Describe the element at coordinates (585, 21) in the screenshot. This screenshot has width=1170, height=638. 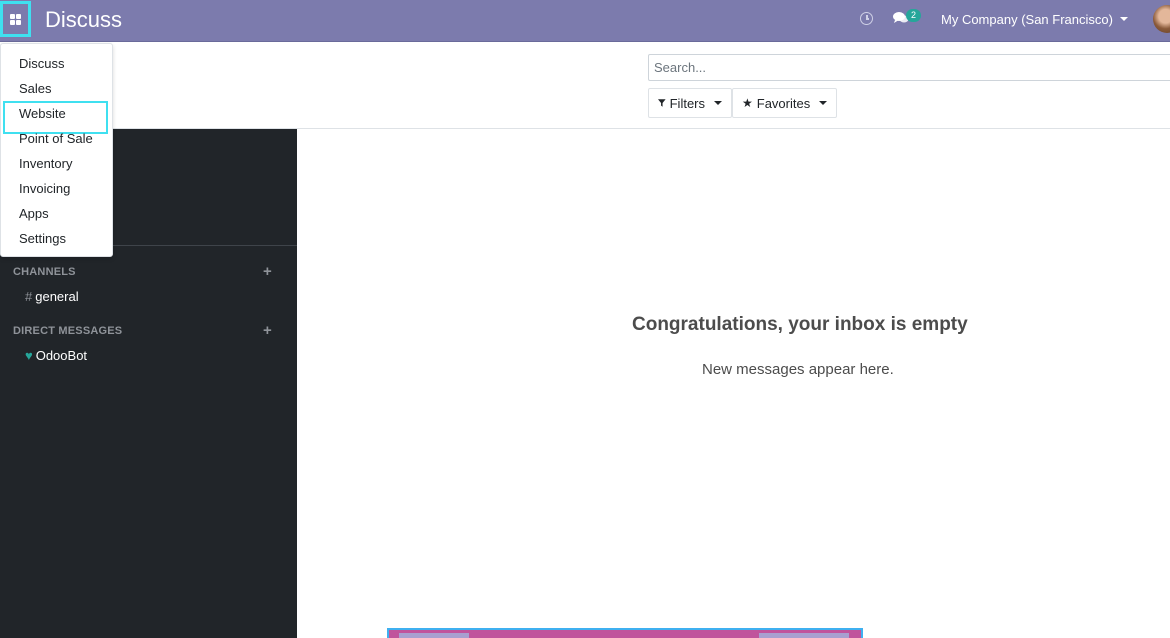
I see `top-navbar: Discuss 2 My Company (San Francisco)` at that location.